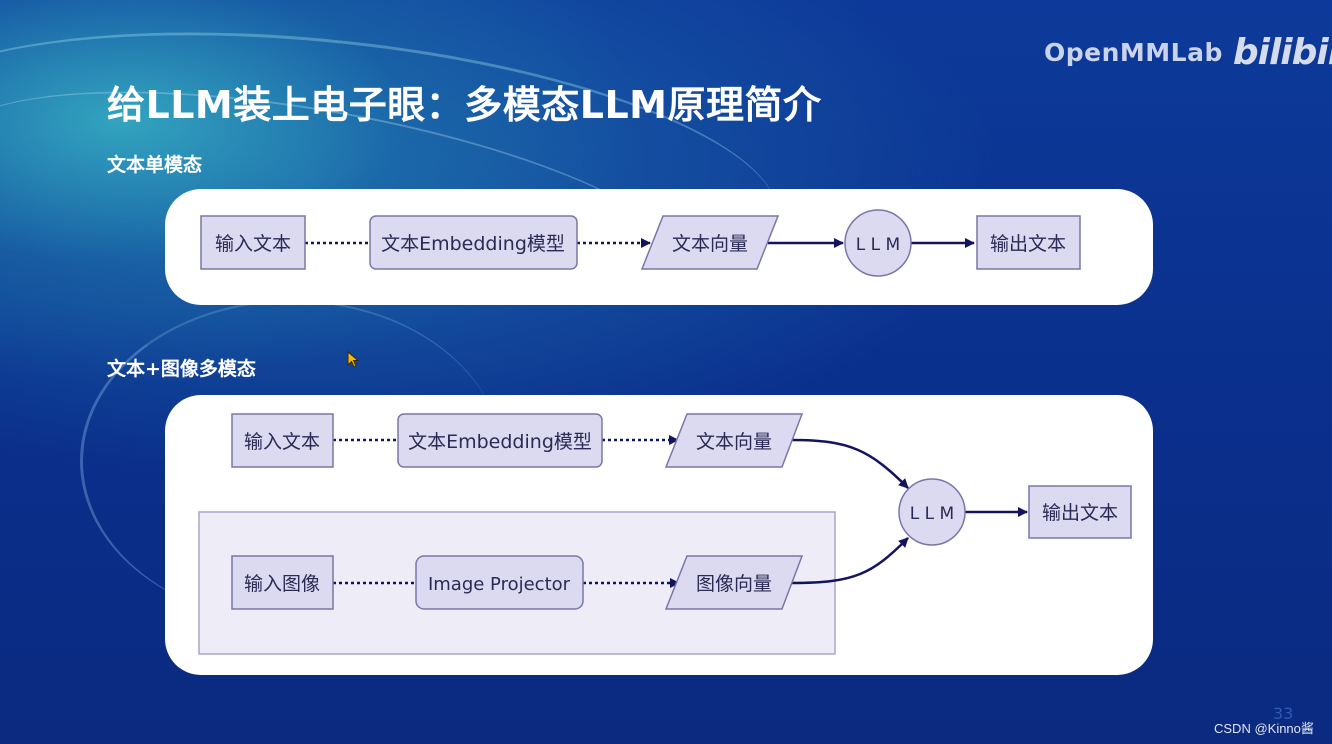 The height and width of the screenshot is (744, 1332). What do you see at coordinates (353, 359) in the screenshot?
I see `mouse-cursor-icon` at bounding box center [353, 359].